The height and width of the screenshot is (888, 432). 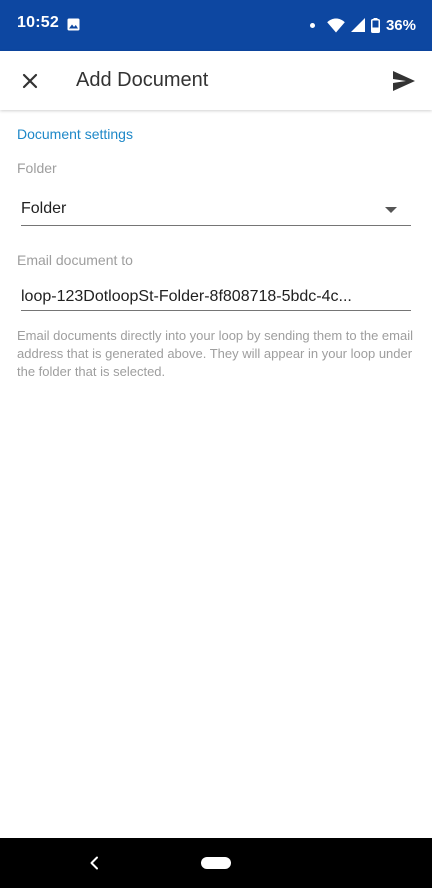 What do you see at coordinates (37, 168) in the screenshot?
I see `folder-label: Folder` at bounding box center [37, 168].